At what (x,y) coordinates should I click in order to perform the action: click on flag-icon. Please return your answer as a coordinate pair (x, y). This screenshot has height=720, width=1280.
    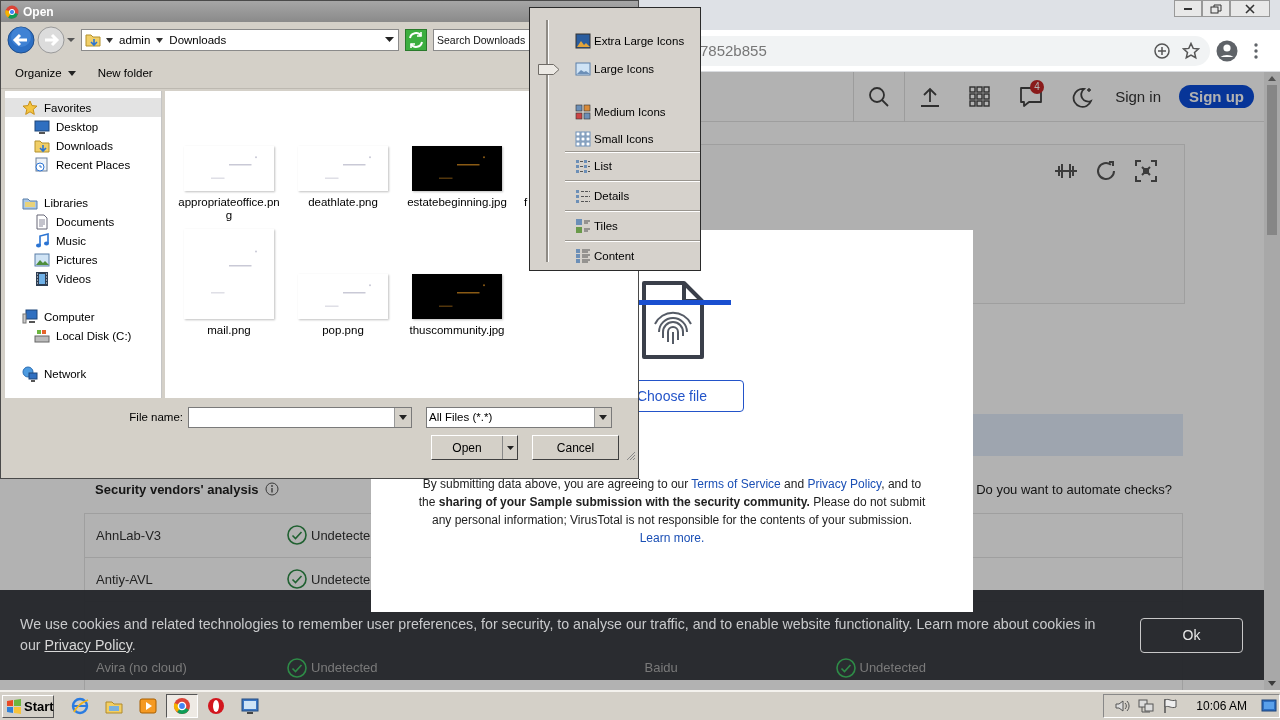
    Looking at the image, I should click on (1170, 706).